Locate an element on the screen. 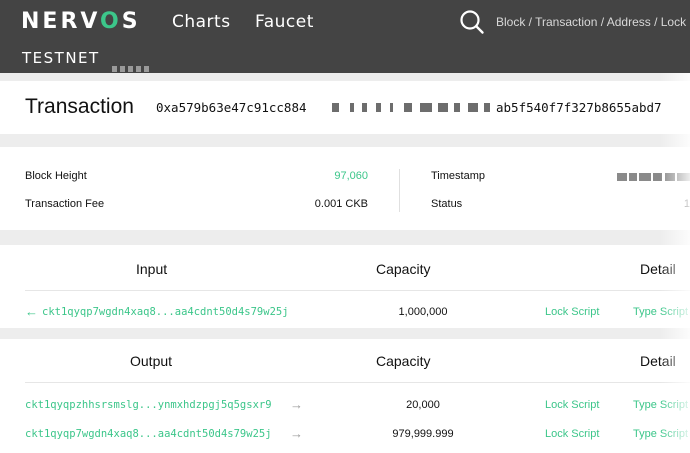  logo-text-start: NERV is located at coordinates (61, 21).